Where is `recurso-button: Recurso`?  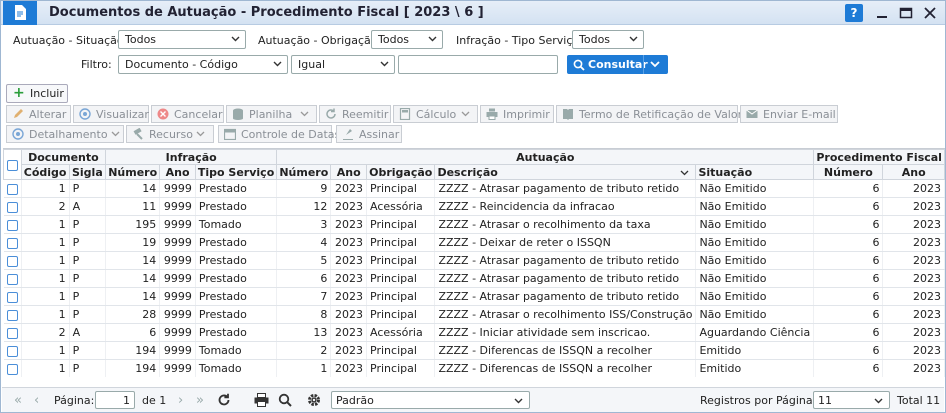
recurso-button: Recurso is located at coordinates (170, 134).